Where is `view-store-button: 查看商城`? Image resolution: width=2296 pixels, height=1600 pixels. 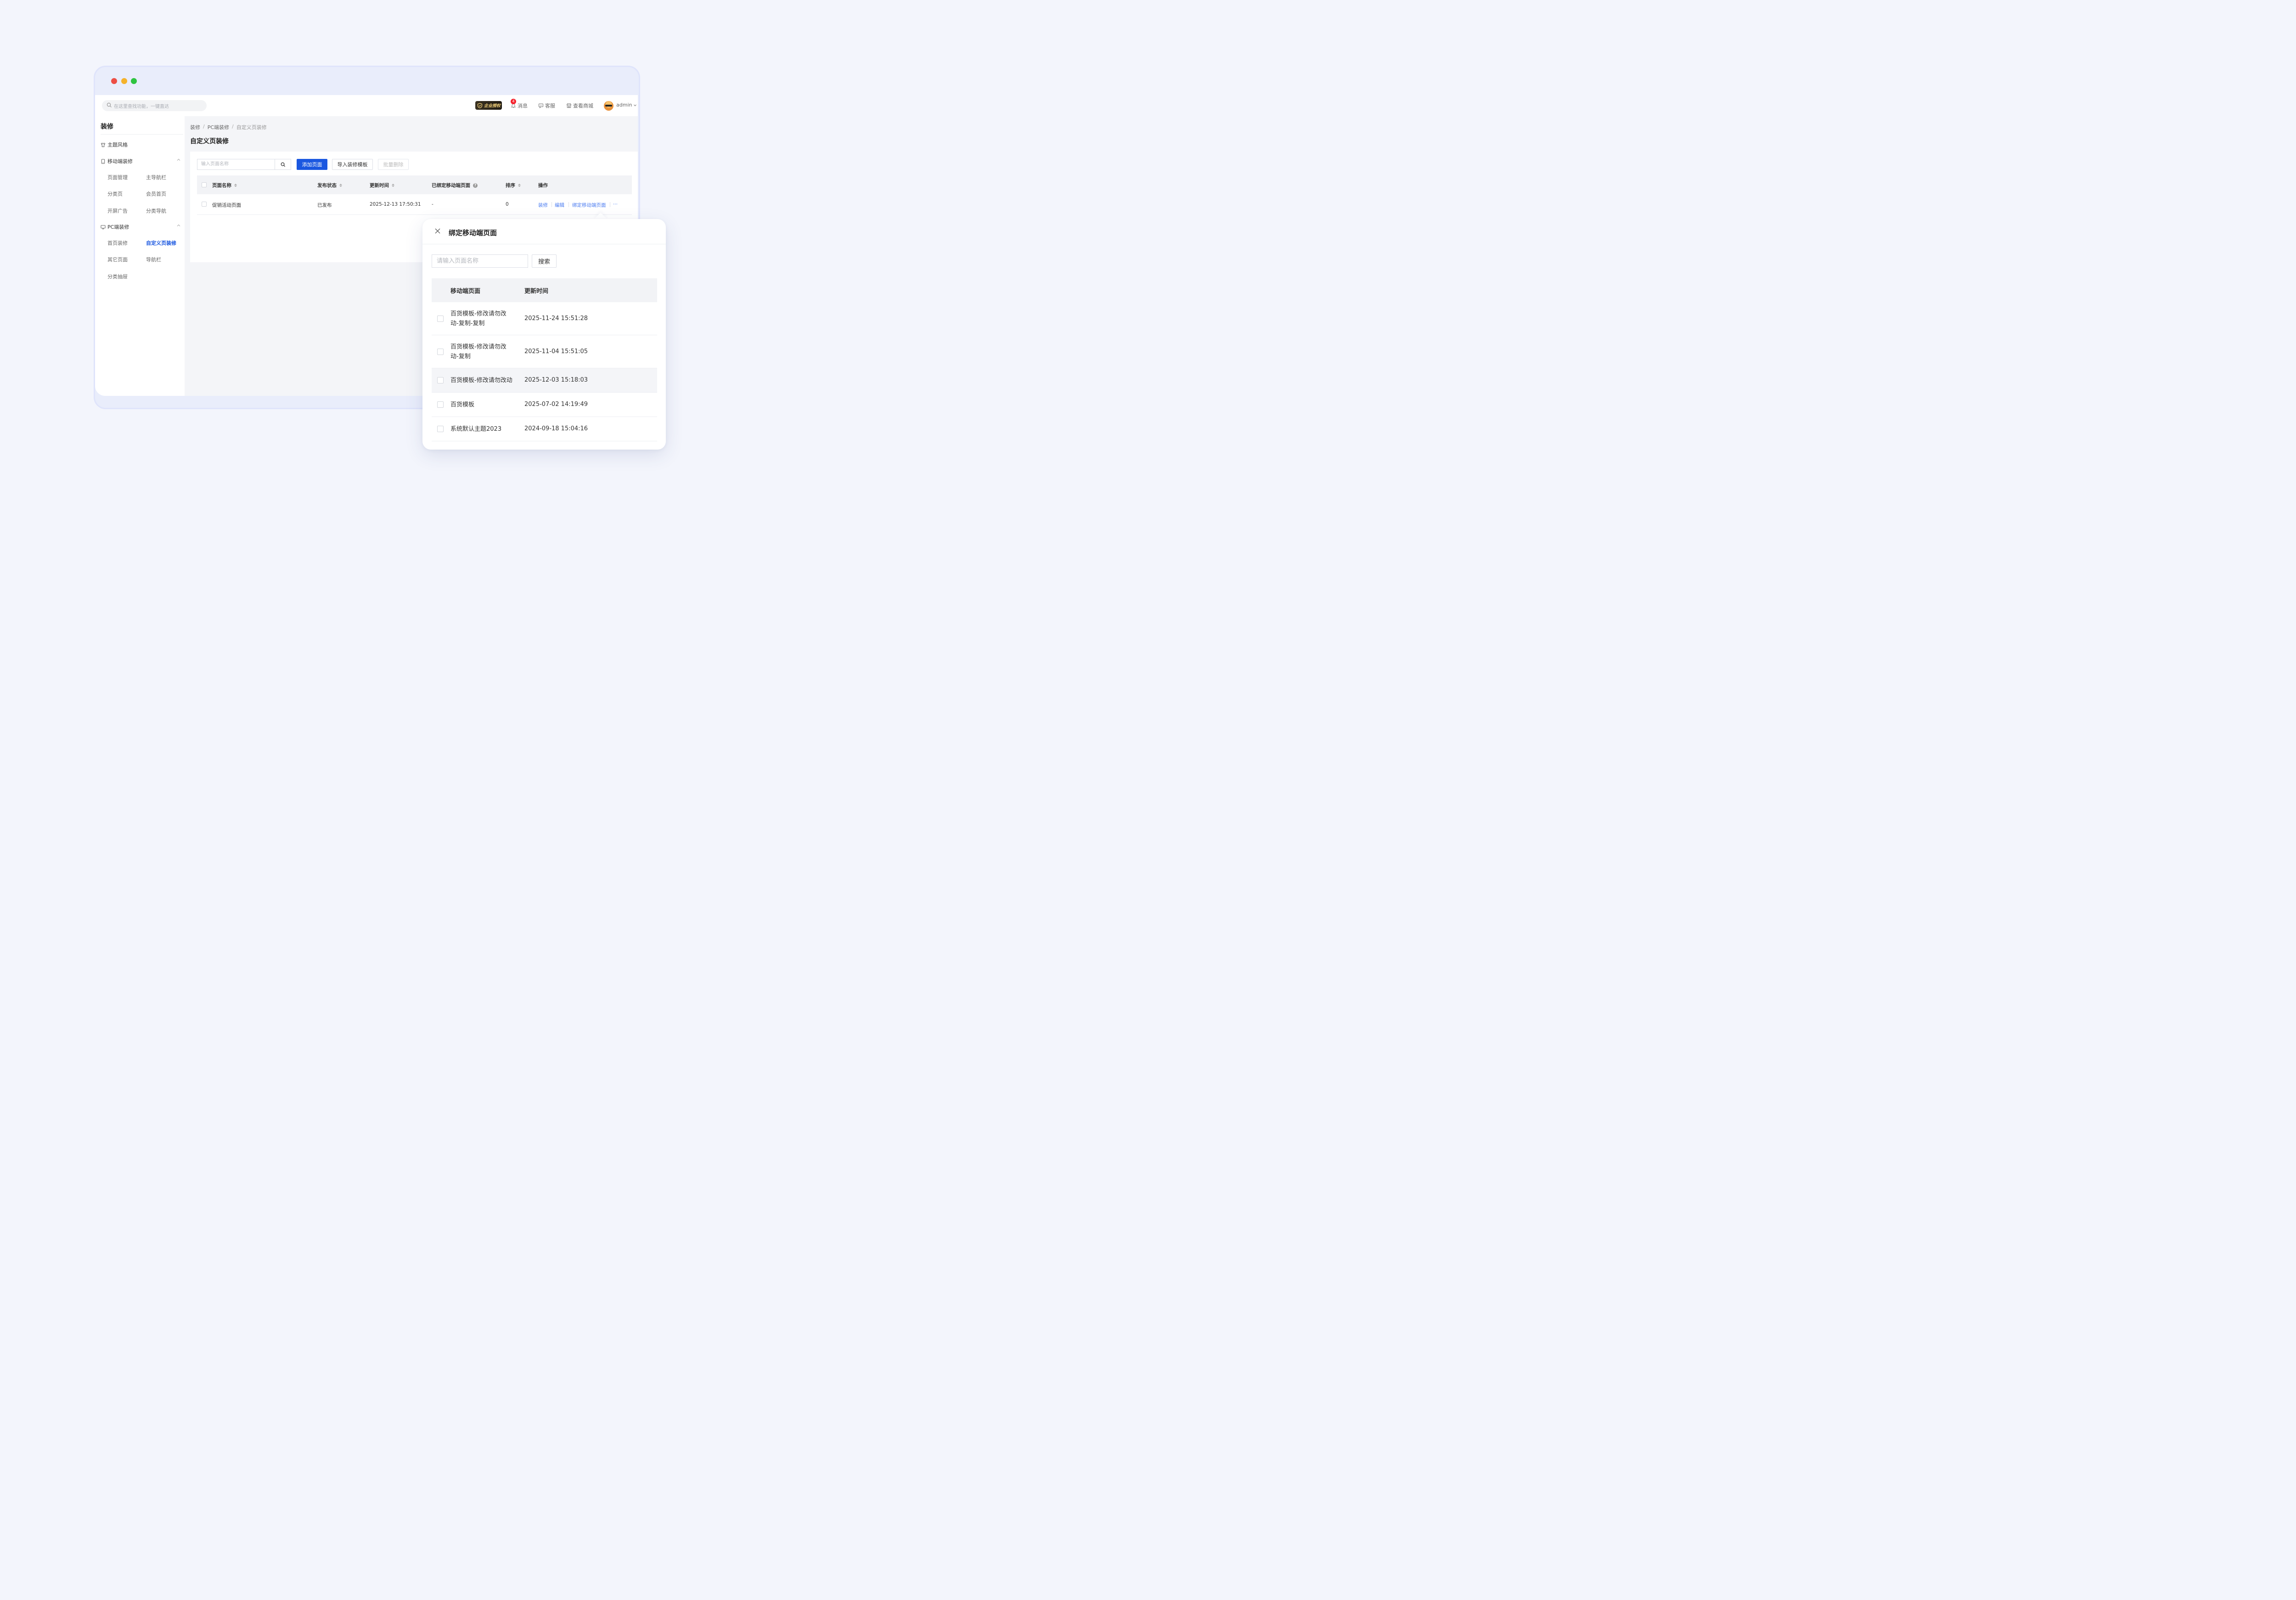 view-store-button: 查看商城 is located at coordinates (579, 106).